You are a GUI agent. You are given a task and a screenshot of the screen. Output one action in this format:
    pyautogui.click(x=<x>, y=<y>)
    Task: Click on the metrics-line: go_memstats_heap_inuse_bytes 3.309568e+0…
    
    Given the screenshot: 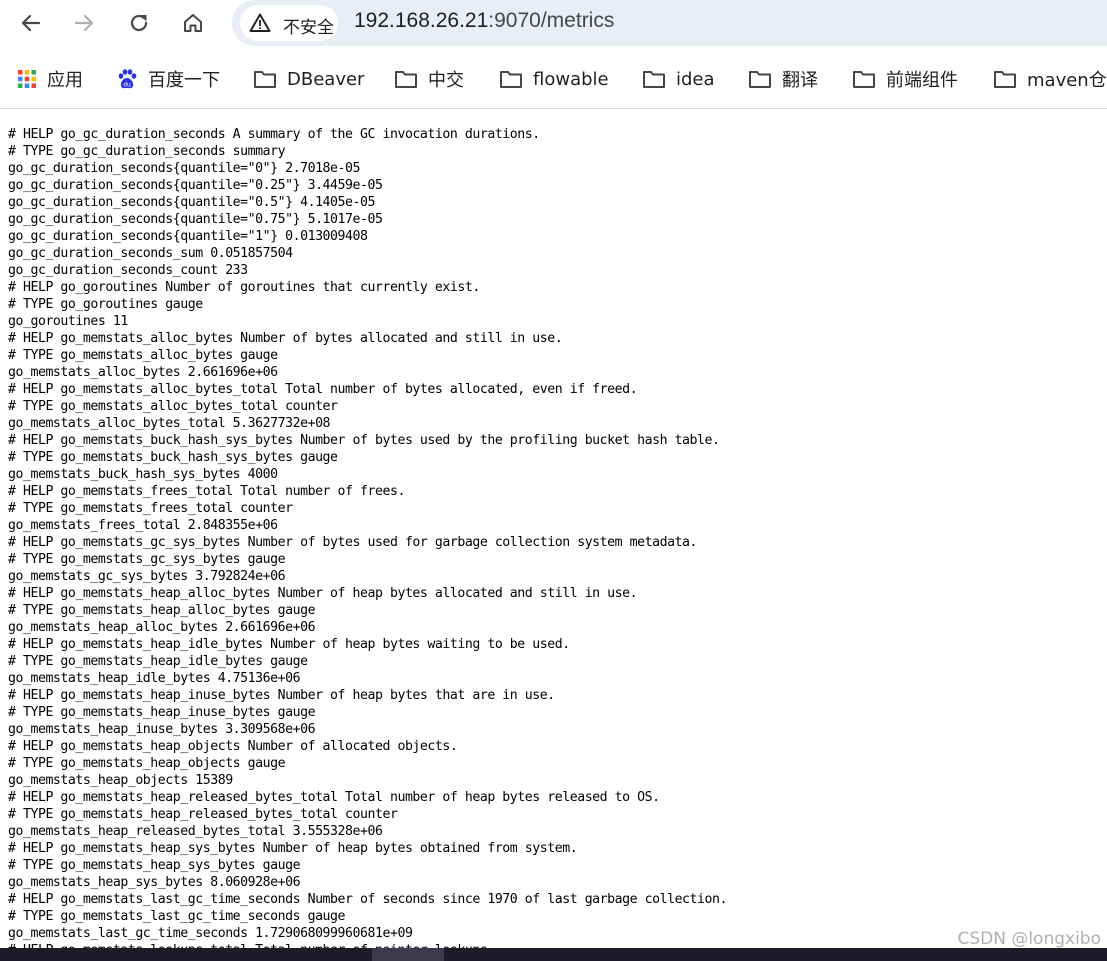 What is the action you would take?
    pyautogui.click(x=162, y=729)
    